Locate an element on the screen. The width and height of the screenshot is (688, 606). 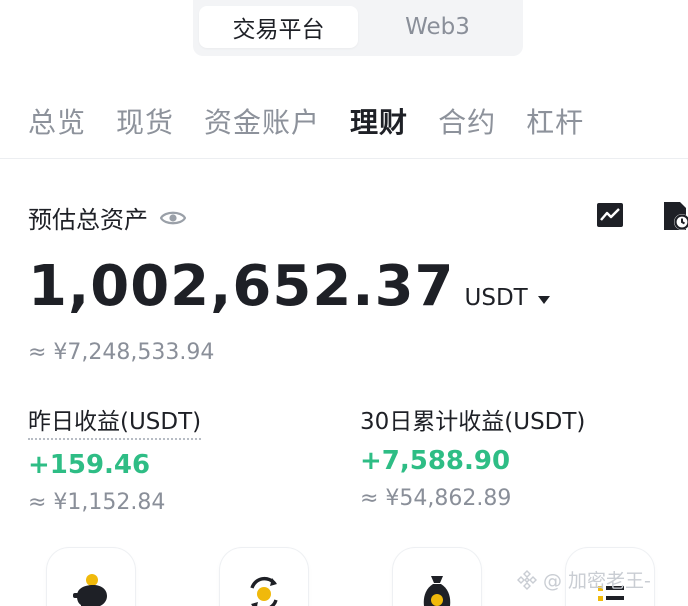
binance-logo-icon is located at coordinates (527, 579).